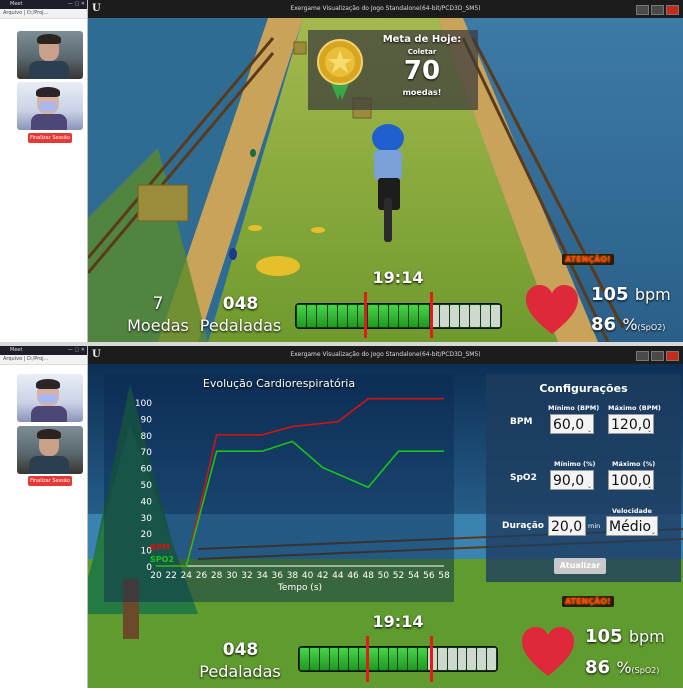 This screenshot has width=683, height=691. I want to click on goal-subtitle: Coletar, so click(422, 52).